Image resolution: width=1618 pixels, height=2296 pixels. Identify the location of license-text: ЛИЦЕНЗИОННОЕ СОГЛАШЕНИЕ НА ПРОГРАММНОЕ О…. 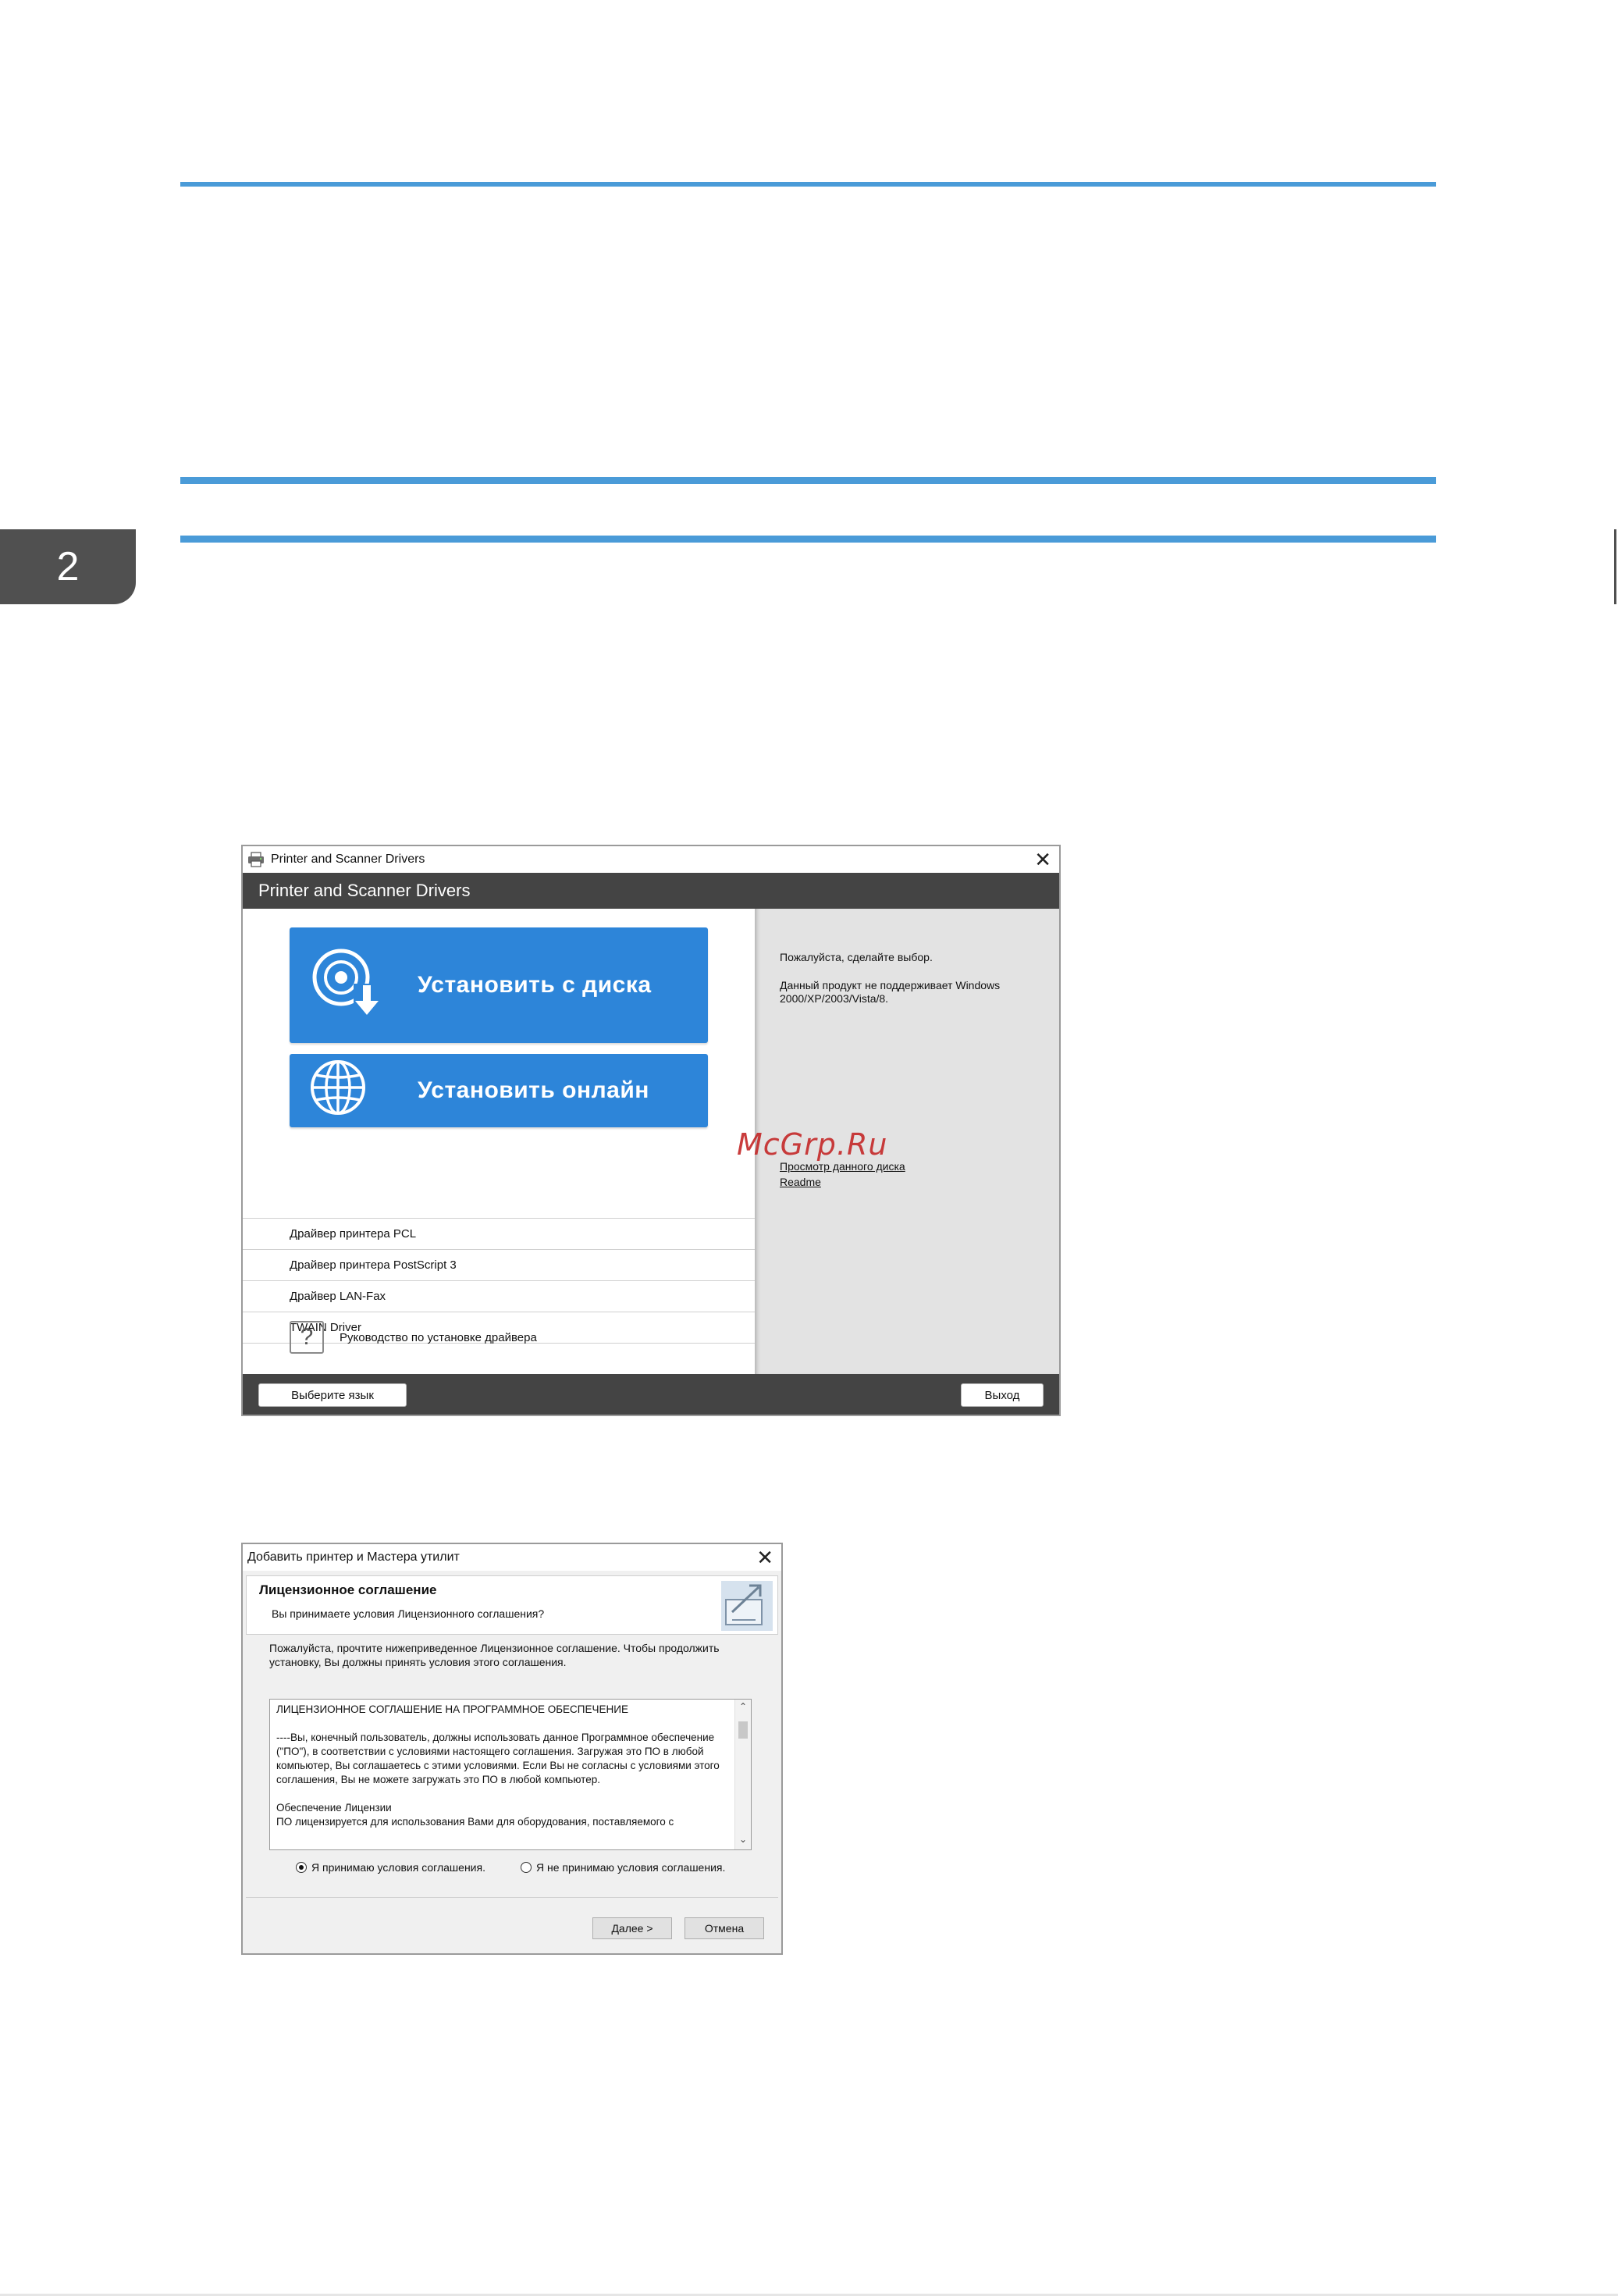
(503, 1773).